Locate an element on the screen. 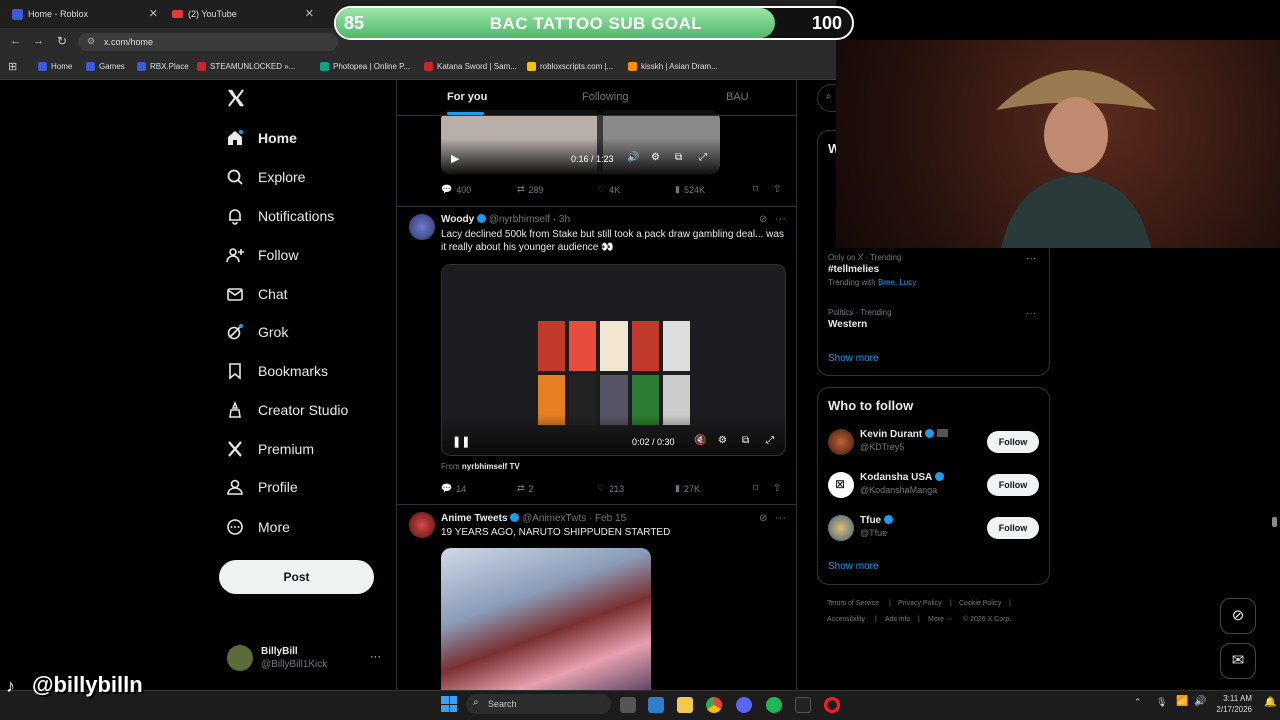  store-app-icon is located at coordinates (656, 705).